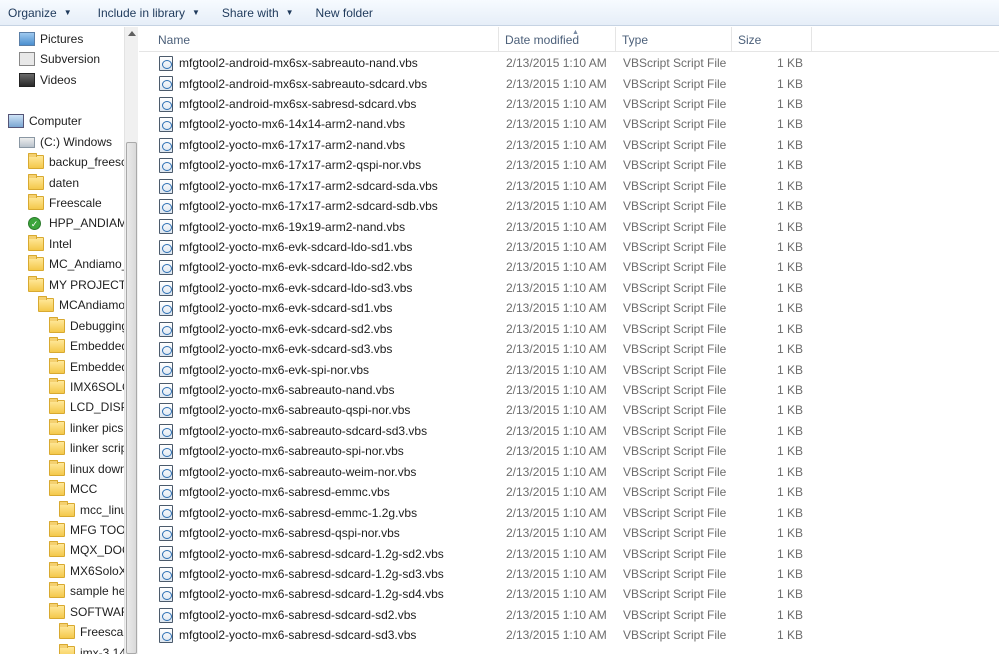  Describe the element at coordinates (557, 39) in the screenshot. I see `column-header-date-modified: Date modified` at that location.